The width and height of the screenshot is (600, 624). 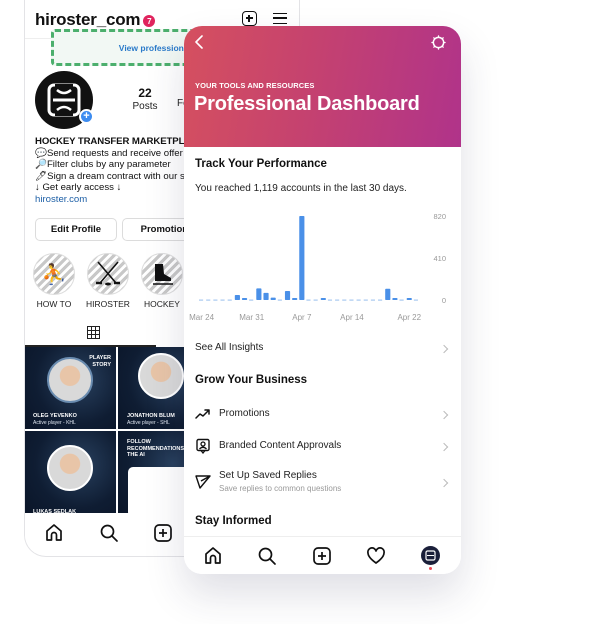 What do you see at coordinates (145, 106) in the screenshot?
I see `posts-label: Posts` at bounding box center [145, 106].